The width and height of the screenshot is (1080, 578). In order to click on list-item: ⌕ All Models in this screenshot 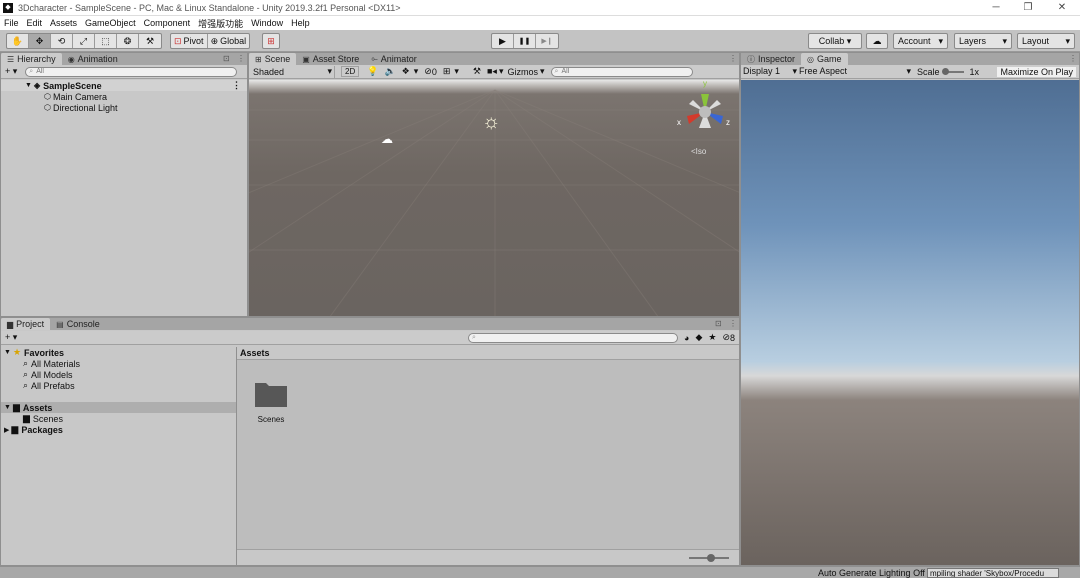, I will do `click(118, 374)`.